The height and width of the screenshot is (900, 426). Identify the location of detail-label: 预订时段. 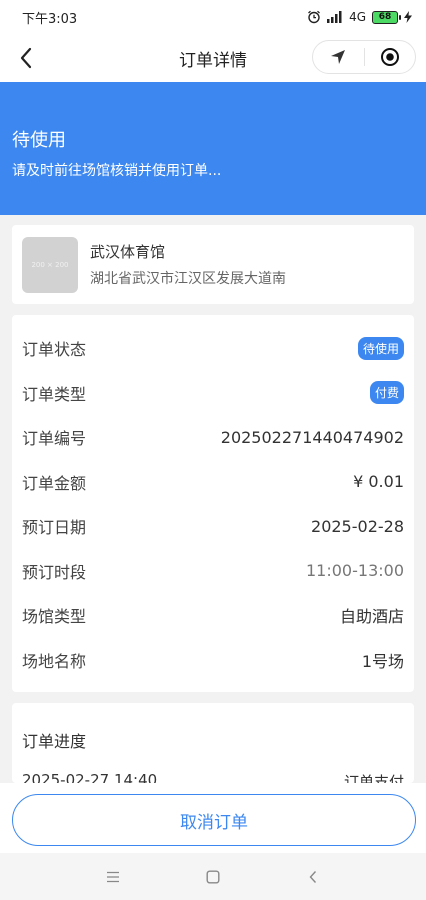
(54, 572).